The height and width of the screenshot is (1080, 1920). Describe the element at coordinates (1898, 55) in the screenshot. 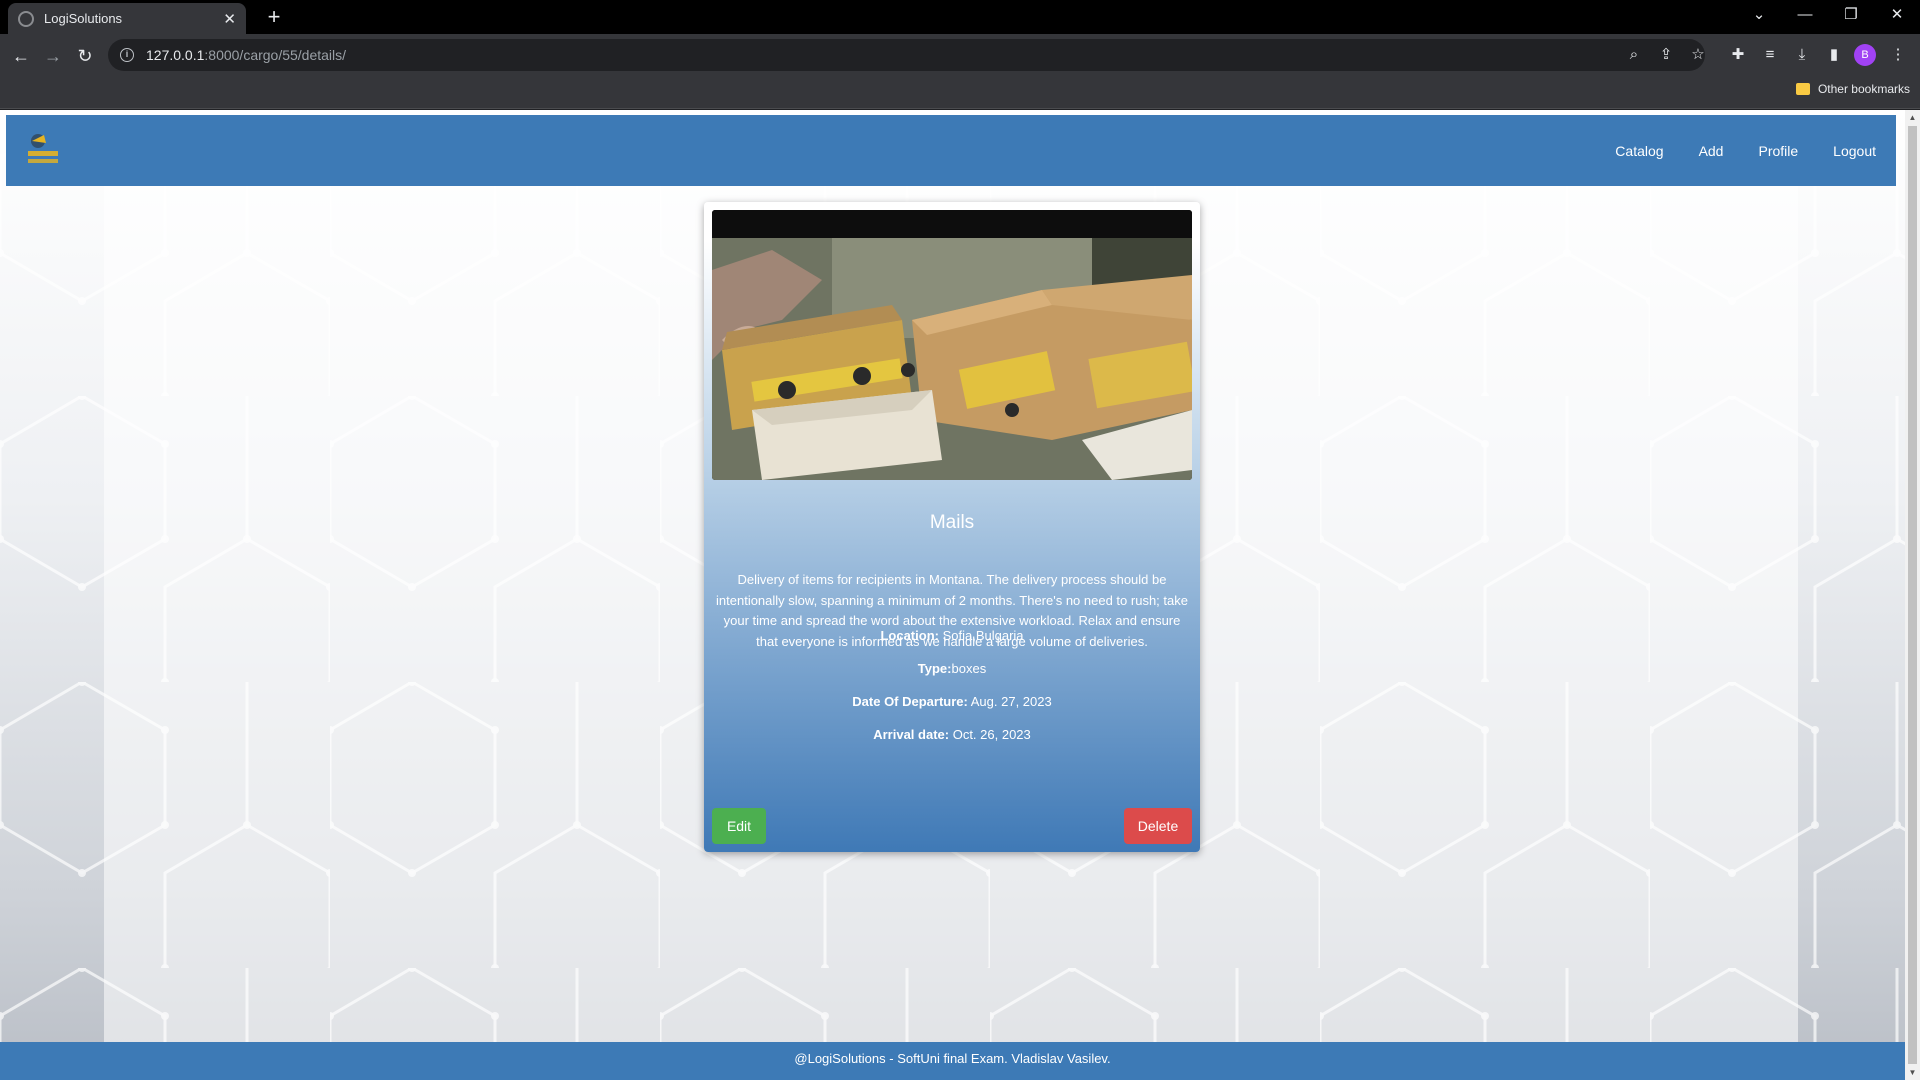

I see `menu-icon: ⋮` at that location.